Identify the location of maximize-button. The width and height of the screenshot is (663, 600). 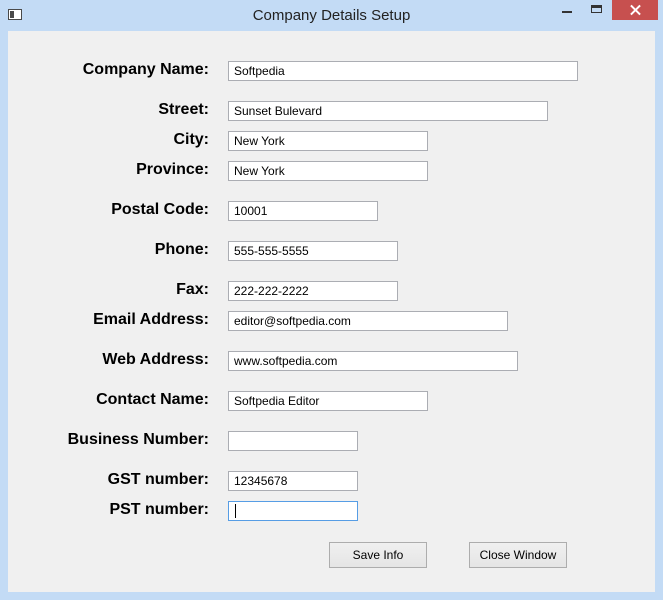
(597, 10).